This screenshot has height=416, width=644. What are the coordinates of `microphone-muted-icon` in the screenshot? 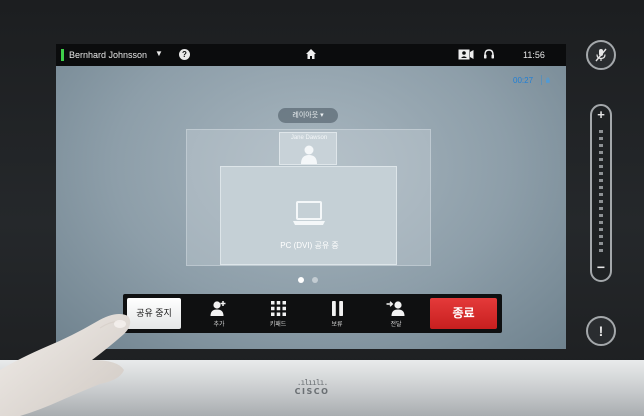 It's located at (601, 55).